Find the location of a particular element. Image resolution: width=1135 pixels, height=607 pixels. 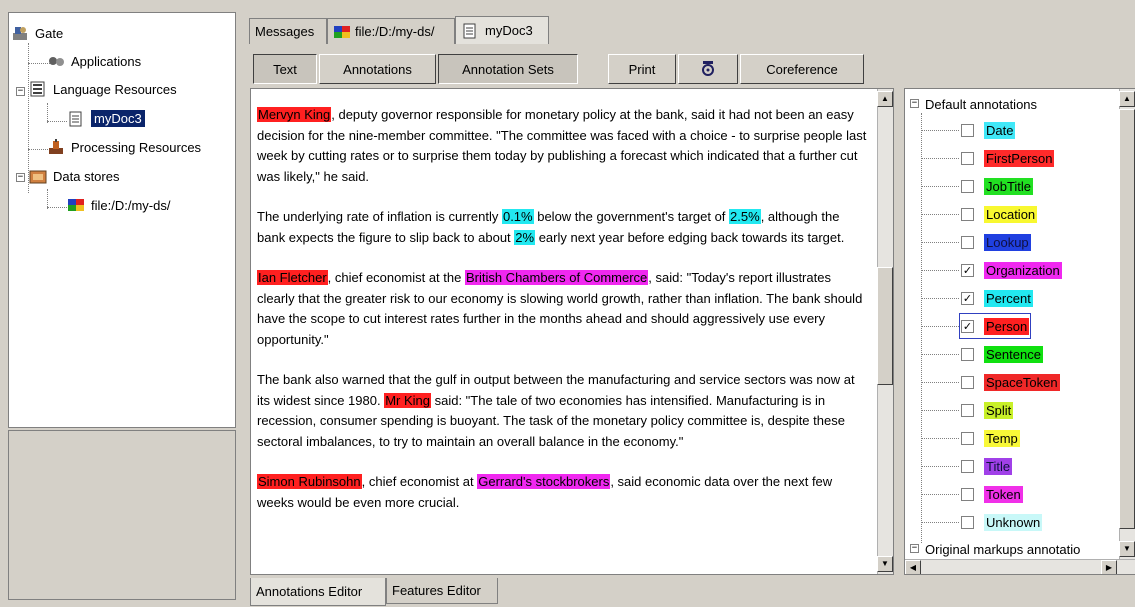

annotation-percent: 2.5% is located at coordinates (745, 216).